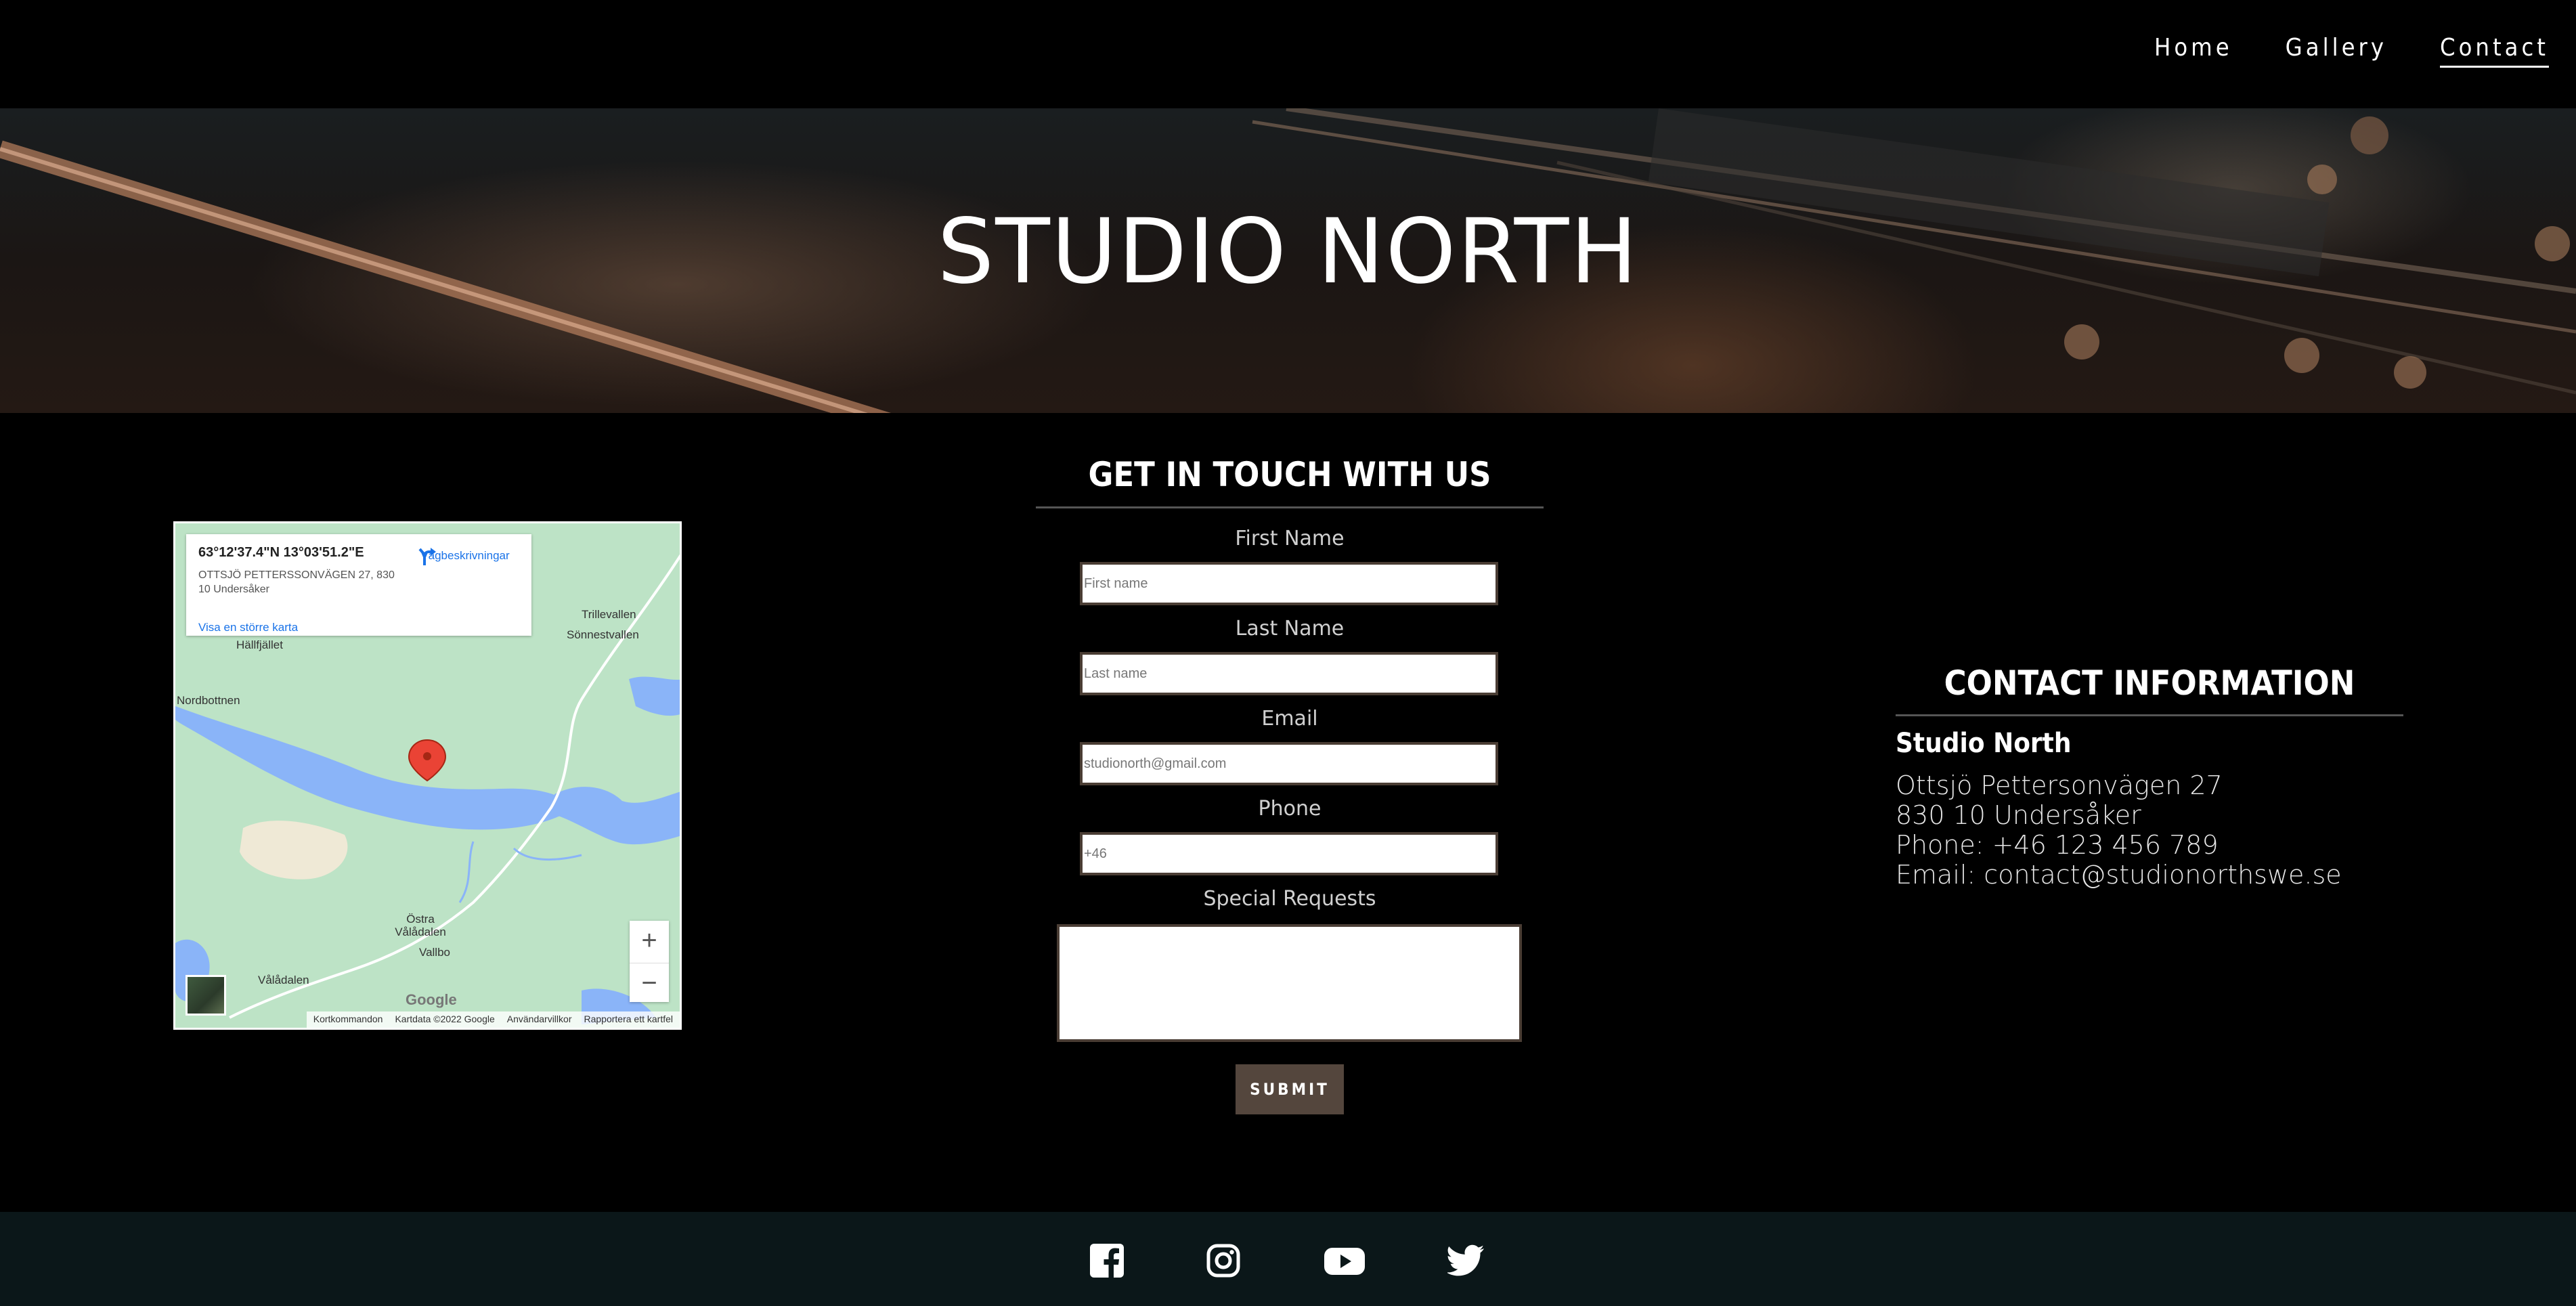 This screenshot has height=1306, width=2576. What do you see at coordinates (1289, 983) in the screenshot?
I see `special-requests-textarea` at bounding box center [1289, 983].